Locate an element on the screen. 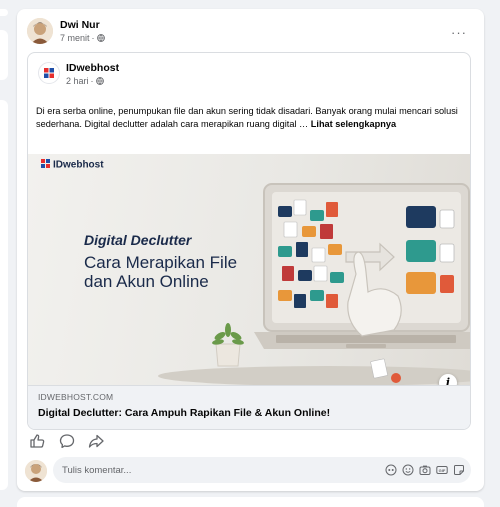  idwebhost-logo-icon is located at coordinates (49, 73).